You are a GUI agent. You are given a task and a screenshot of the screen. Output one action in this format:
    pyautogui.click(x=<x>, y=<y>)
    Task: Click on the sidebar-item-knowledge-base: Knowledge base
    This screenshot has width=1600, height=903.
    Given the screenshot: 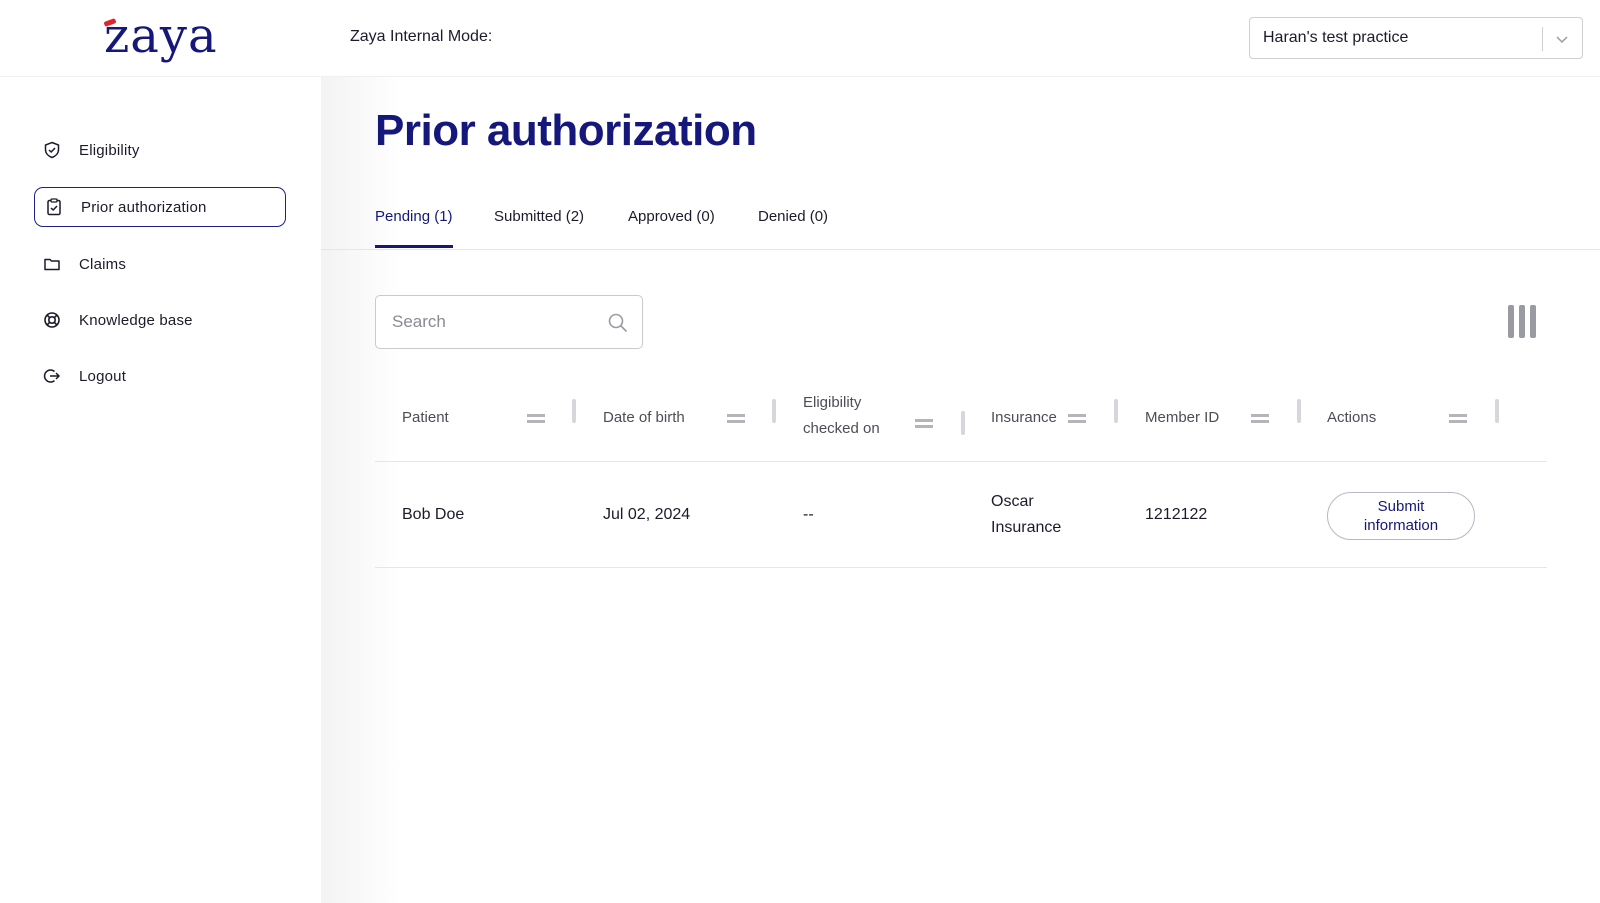 What is the action you would take?
    pyautogui.click(x=160, y=320)
    